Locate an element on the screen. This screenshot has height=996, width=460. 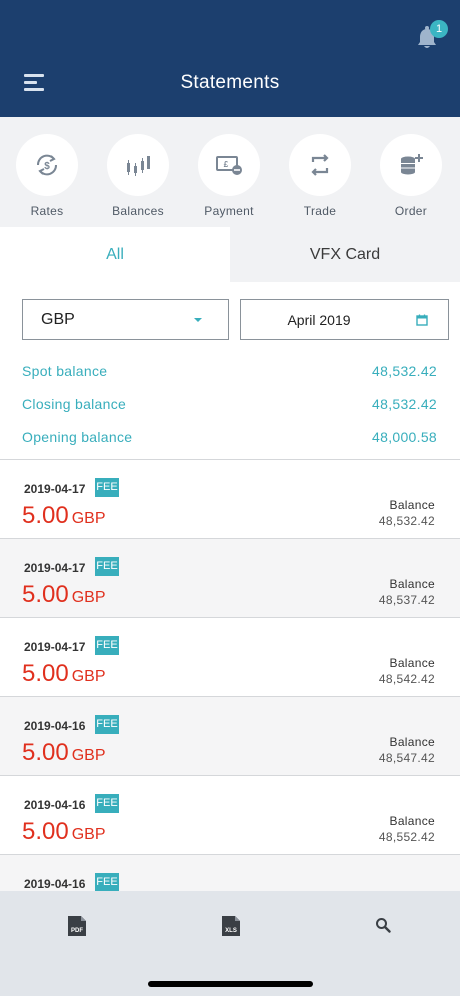
month-select: April 2019 is located at coordinates (344, 319).